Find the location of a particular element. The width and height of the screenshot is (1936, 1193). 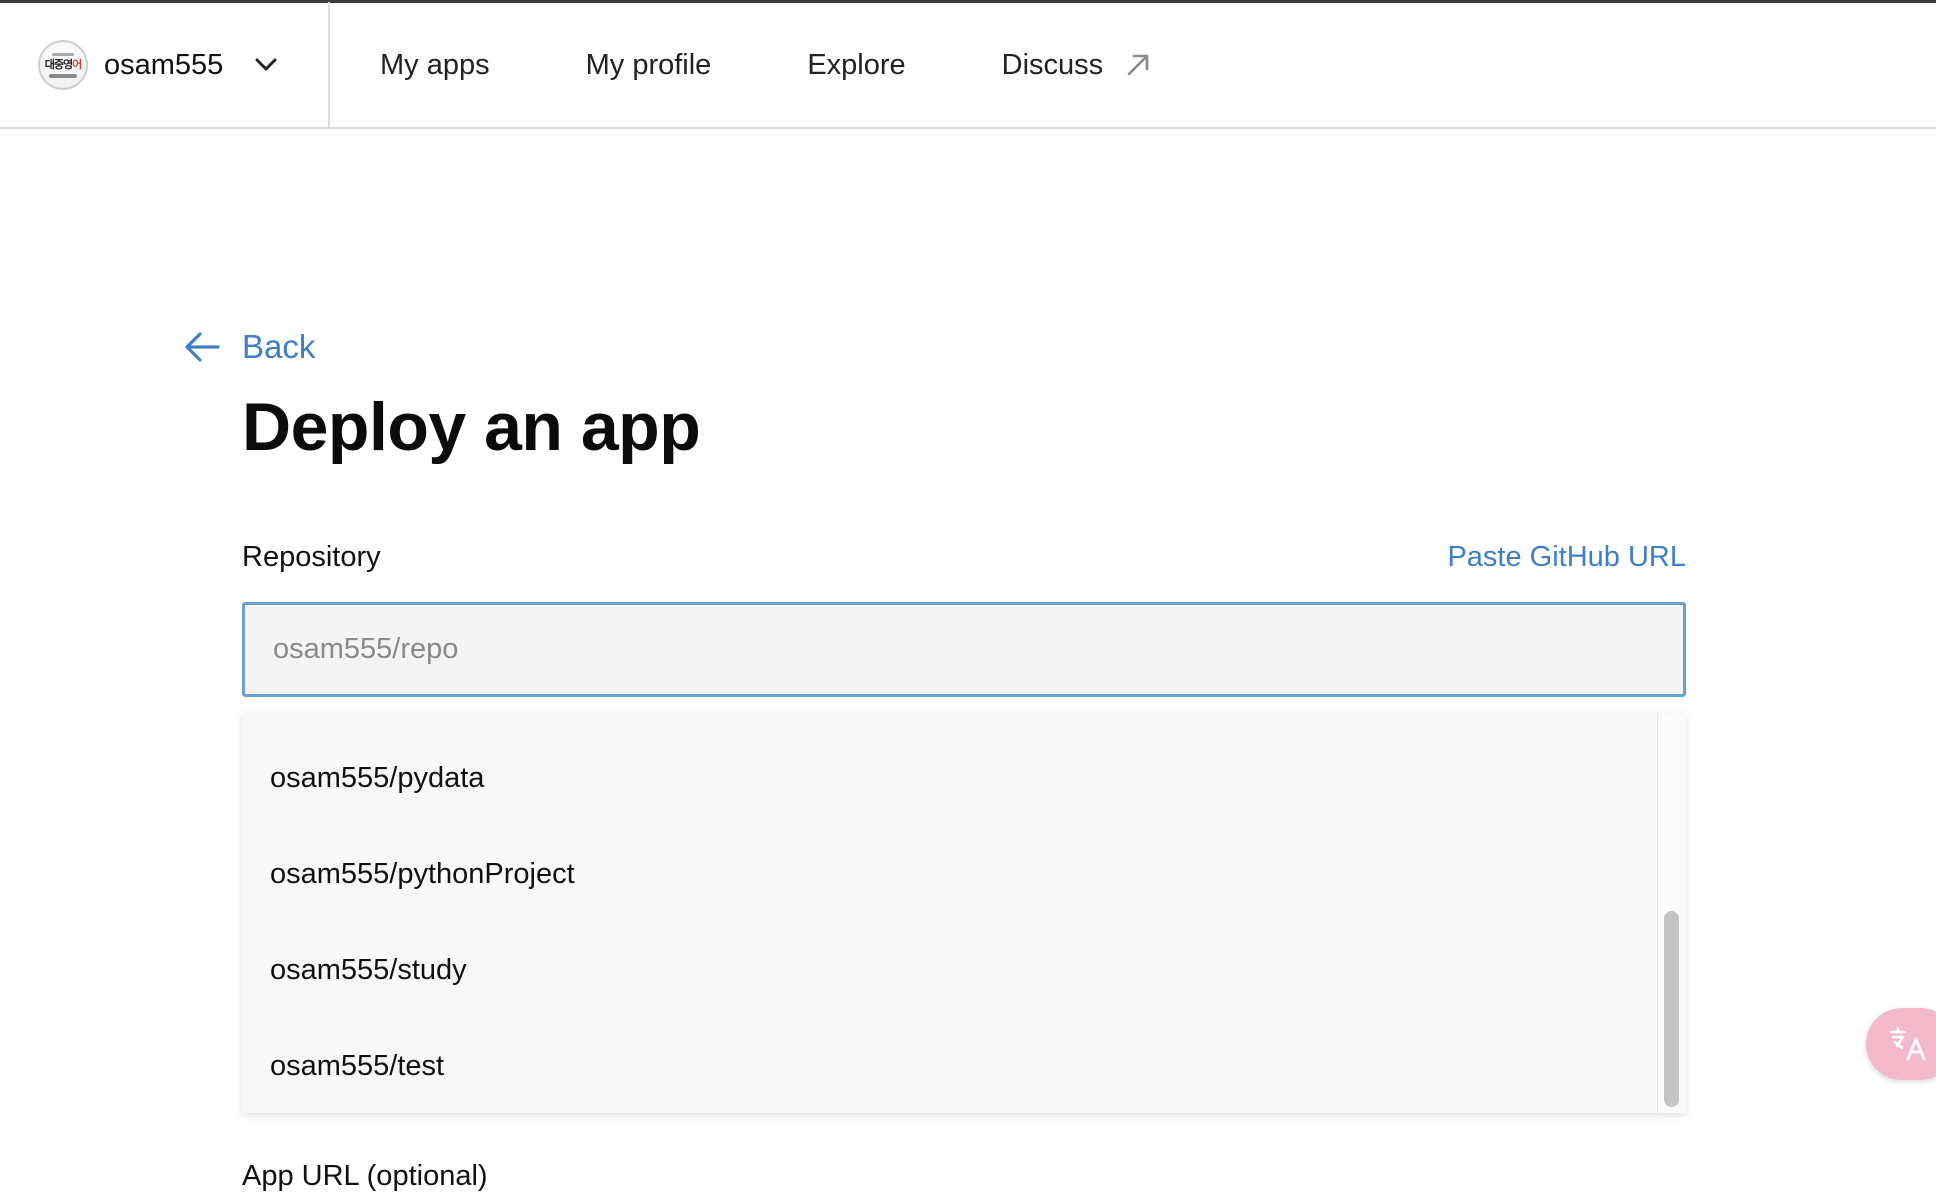

suggestion-item: osam555/study is located at coordinates (949, 970).